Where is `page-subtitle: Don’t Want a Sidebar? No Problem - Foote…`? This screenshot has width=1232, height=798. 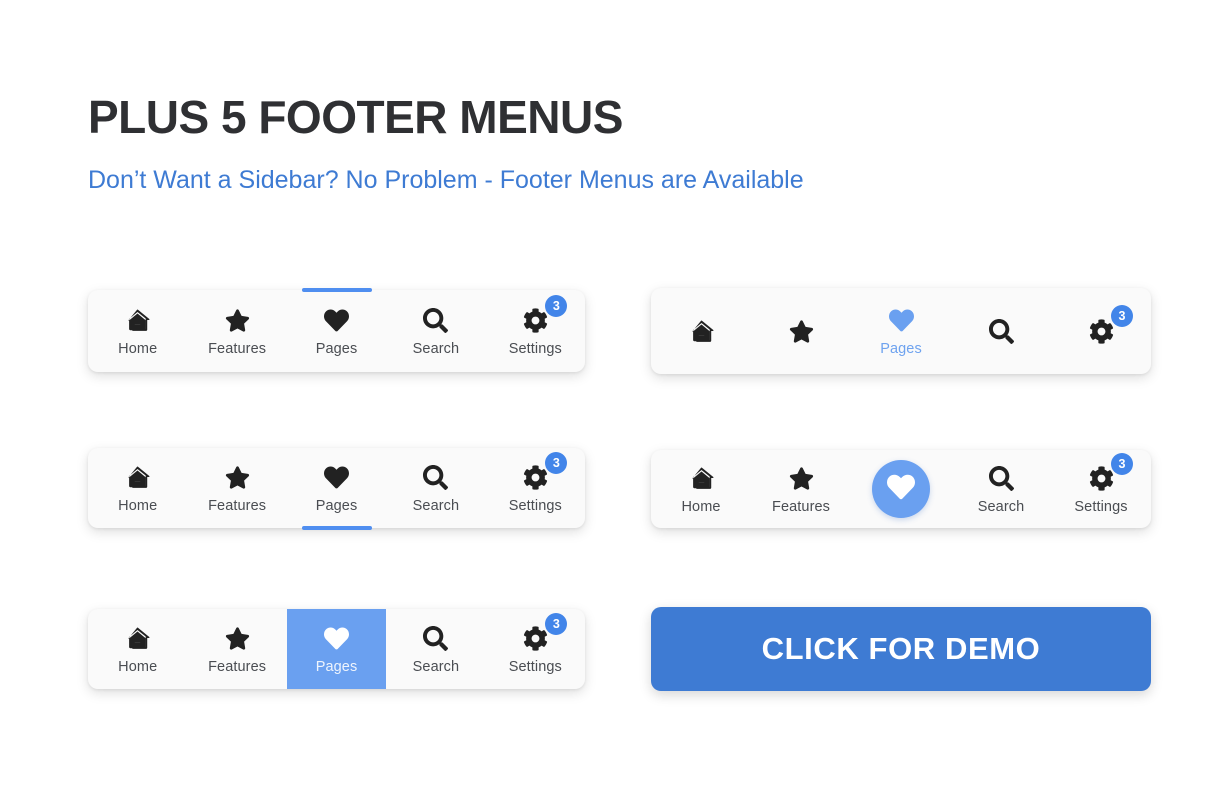 page-subtitle: Don’t Want a Sidebar? No Problem - Foote… is located at coordinates (446, 180).